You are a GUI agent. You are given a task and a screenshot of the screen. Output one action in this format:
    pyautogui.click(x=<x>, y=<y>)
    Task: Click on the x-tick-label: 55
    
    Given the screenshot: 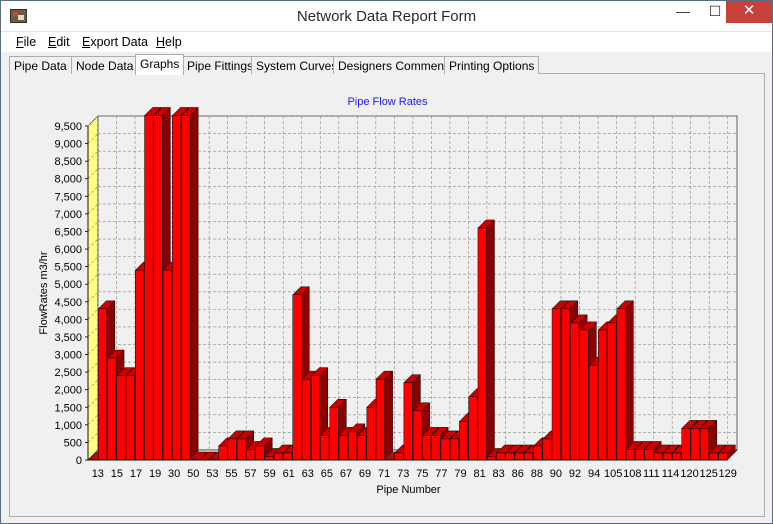 What is the action you would take?
    pyautogui.click(x=231, y=474)
    